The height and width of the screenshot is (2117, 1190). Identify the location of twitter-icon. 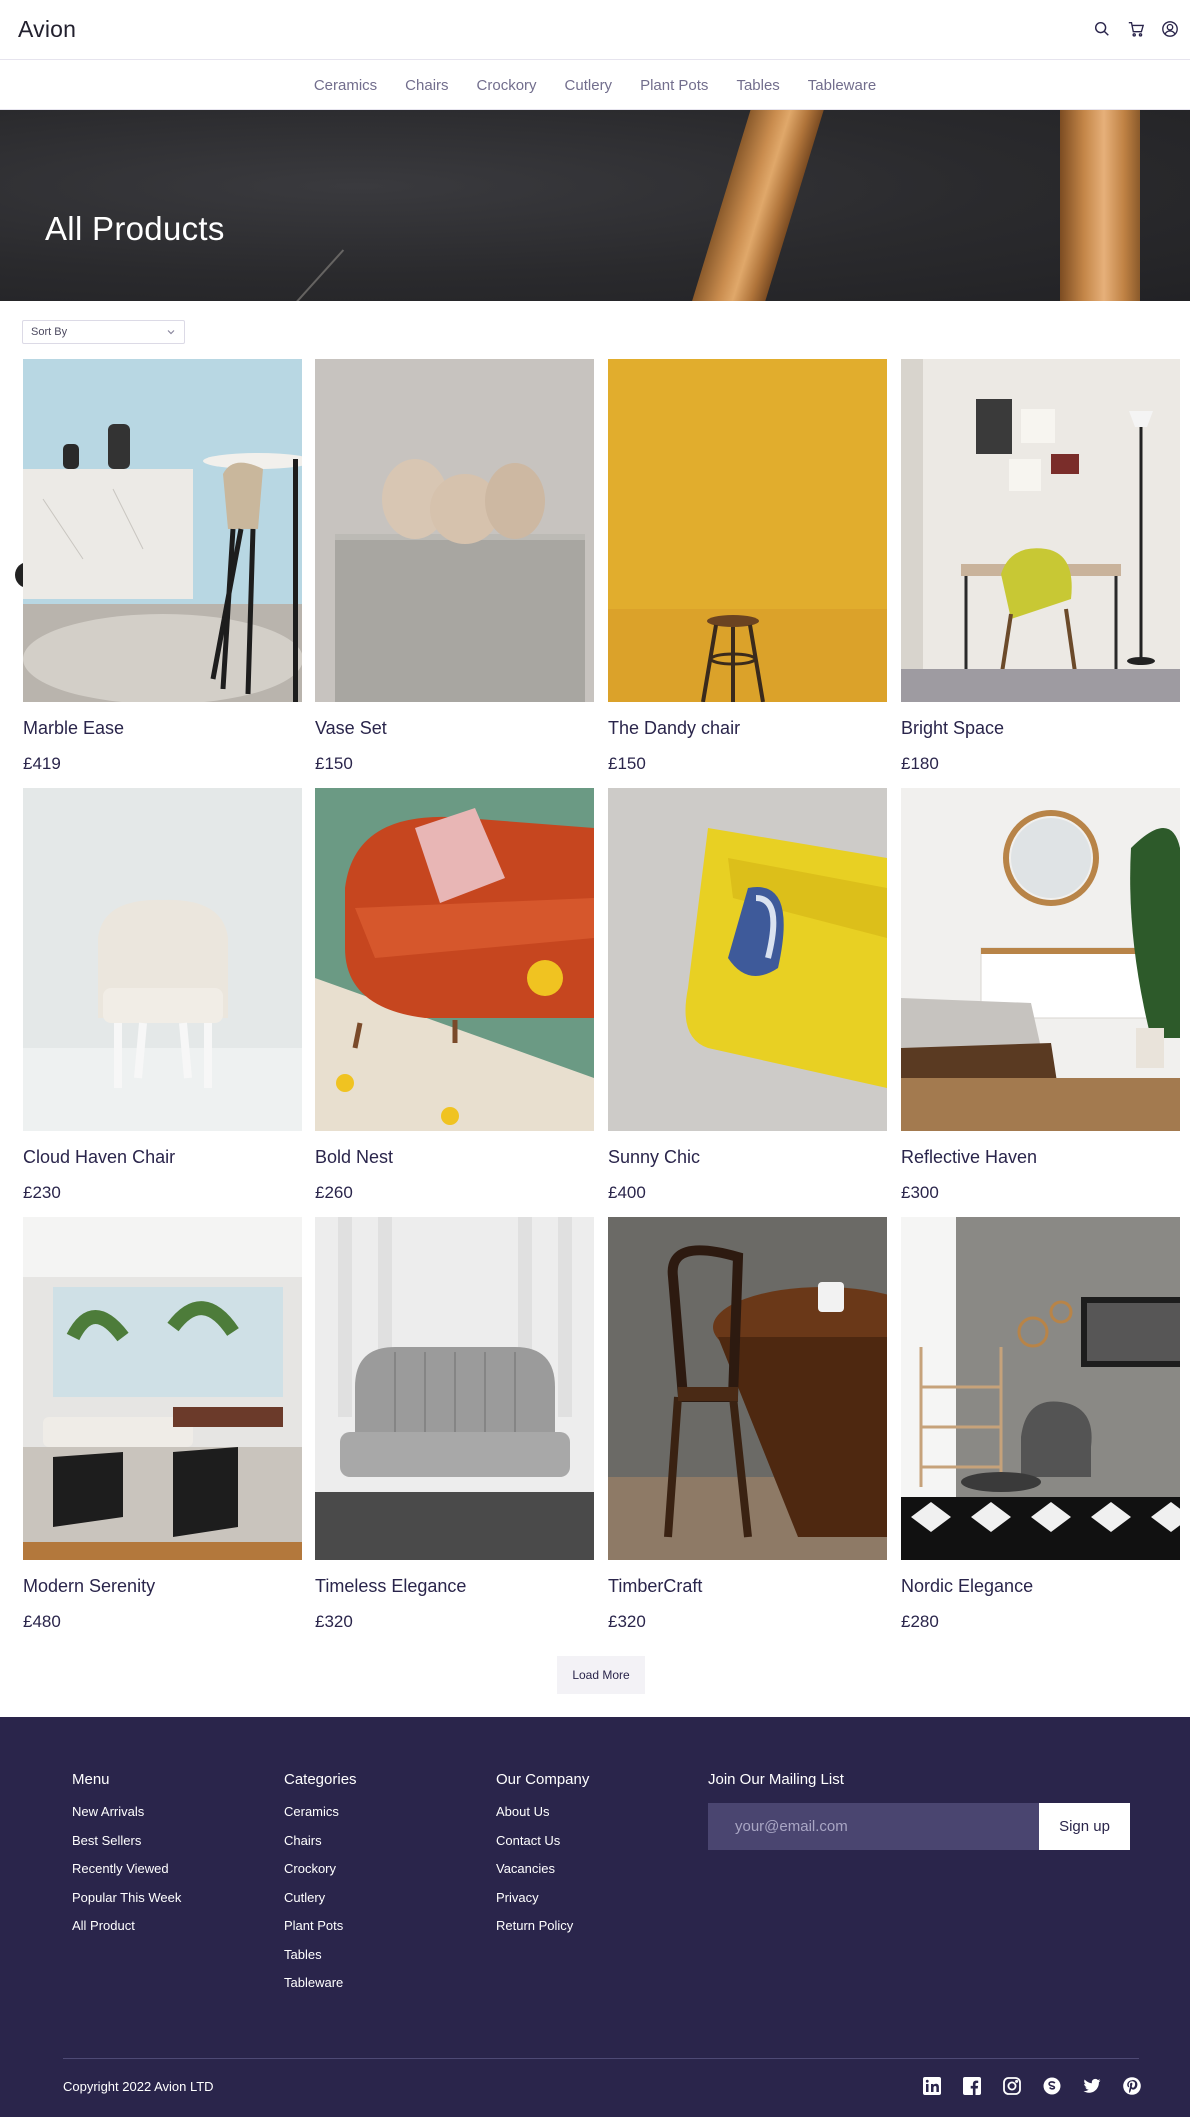
(1092, 2086).